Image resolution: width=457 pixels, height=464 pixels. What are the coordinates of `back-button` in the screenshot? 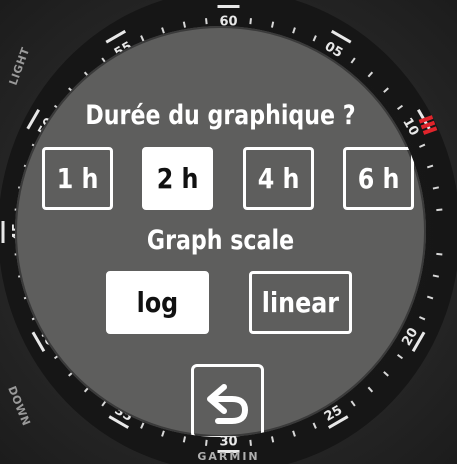 It's located at (227, 400).